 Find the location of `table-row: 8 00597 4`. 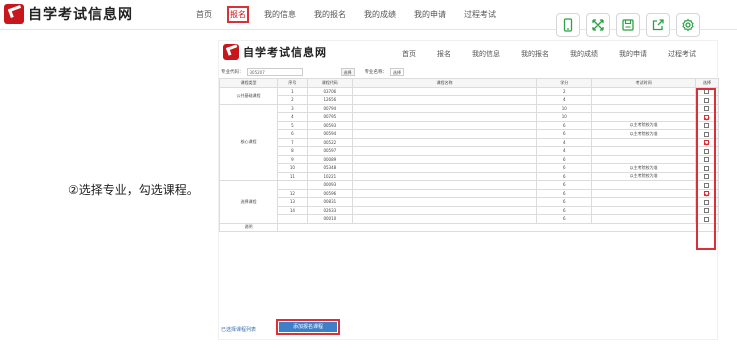

table-row: 8 00597 4 is located at coordinates (470, 151).